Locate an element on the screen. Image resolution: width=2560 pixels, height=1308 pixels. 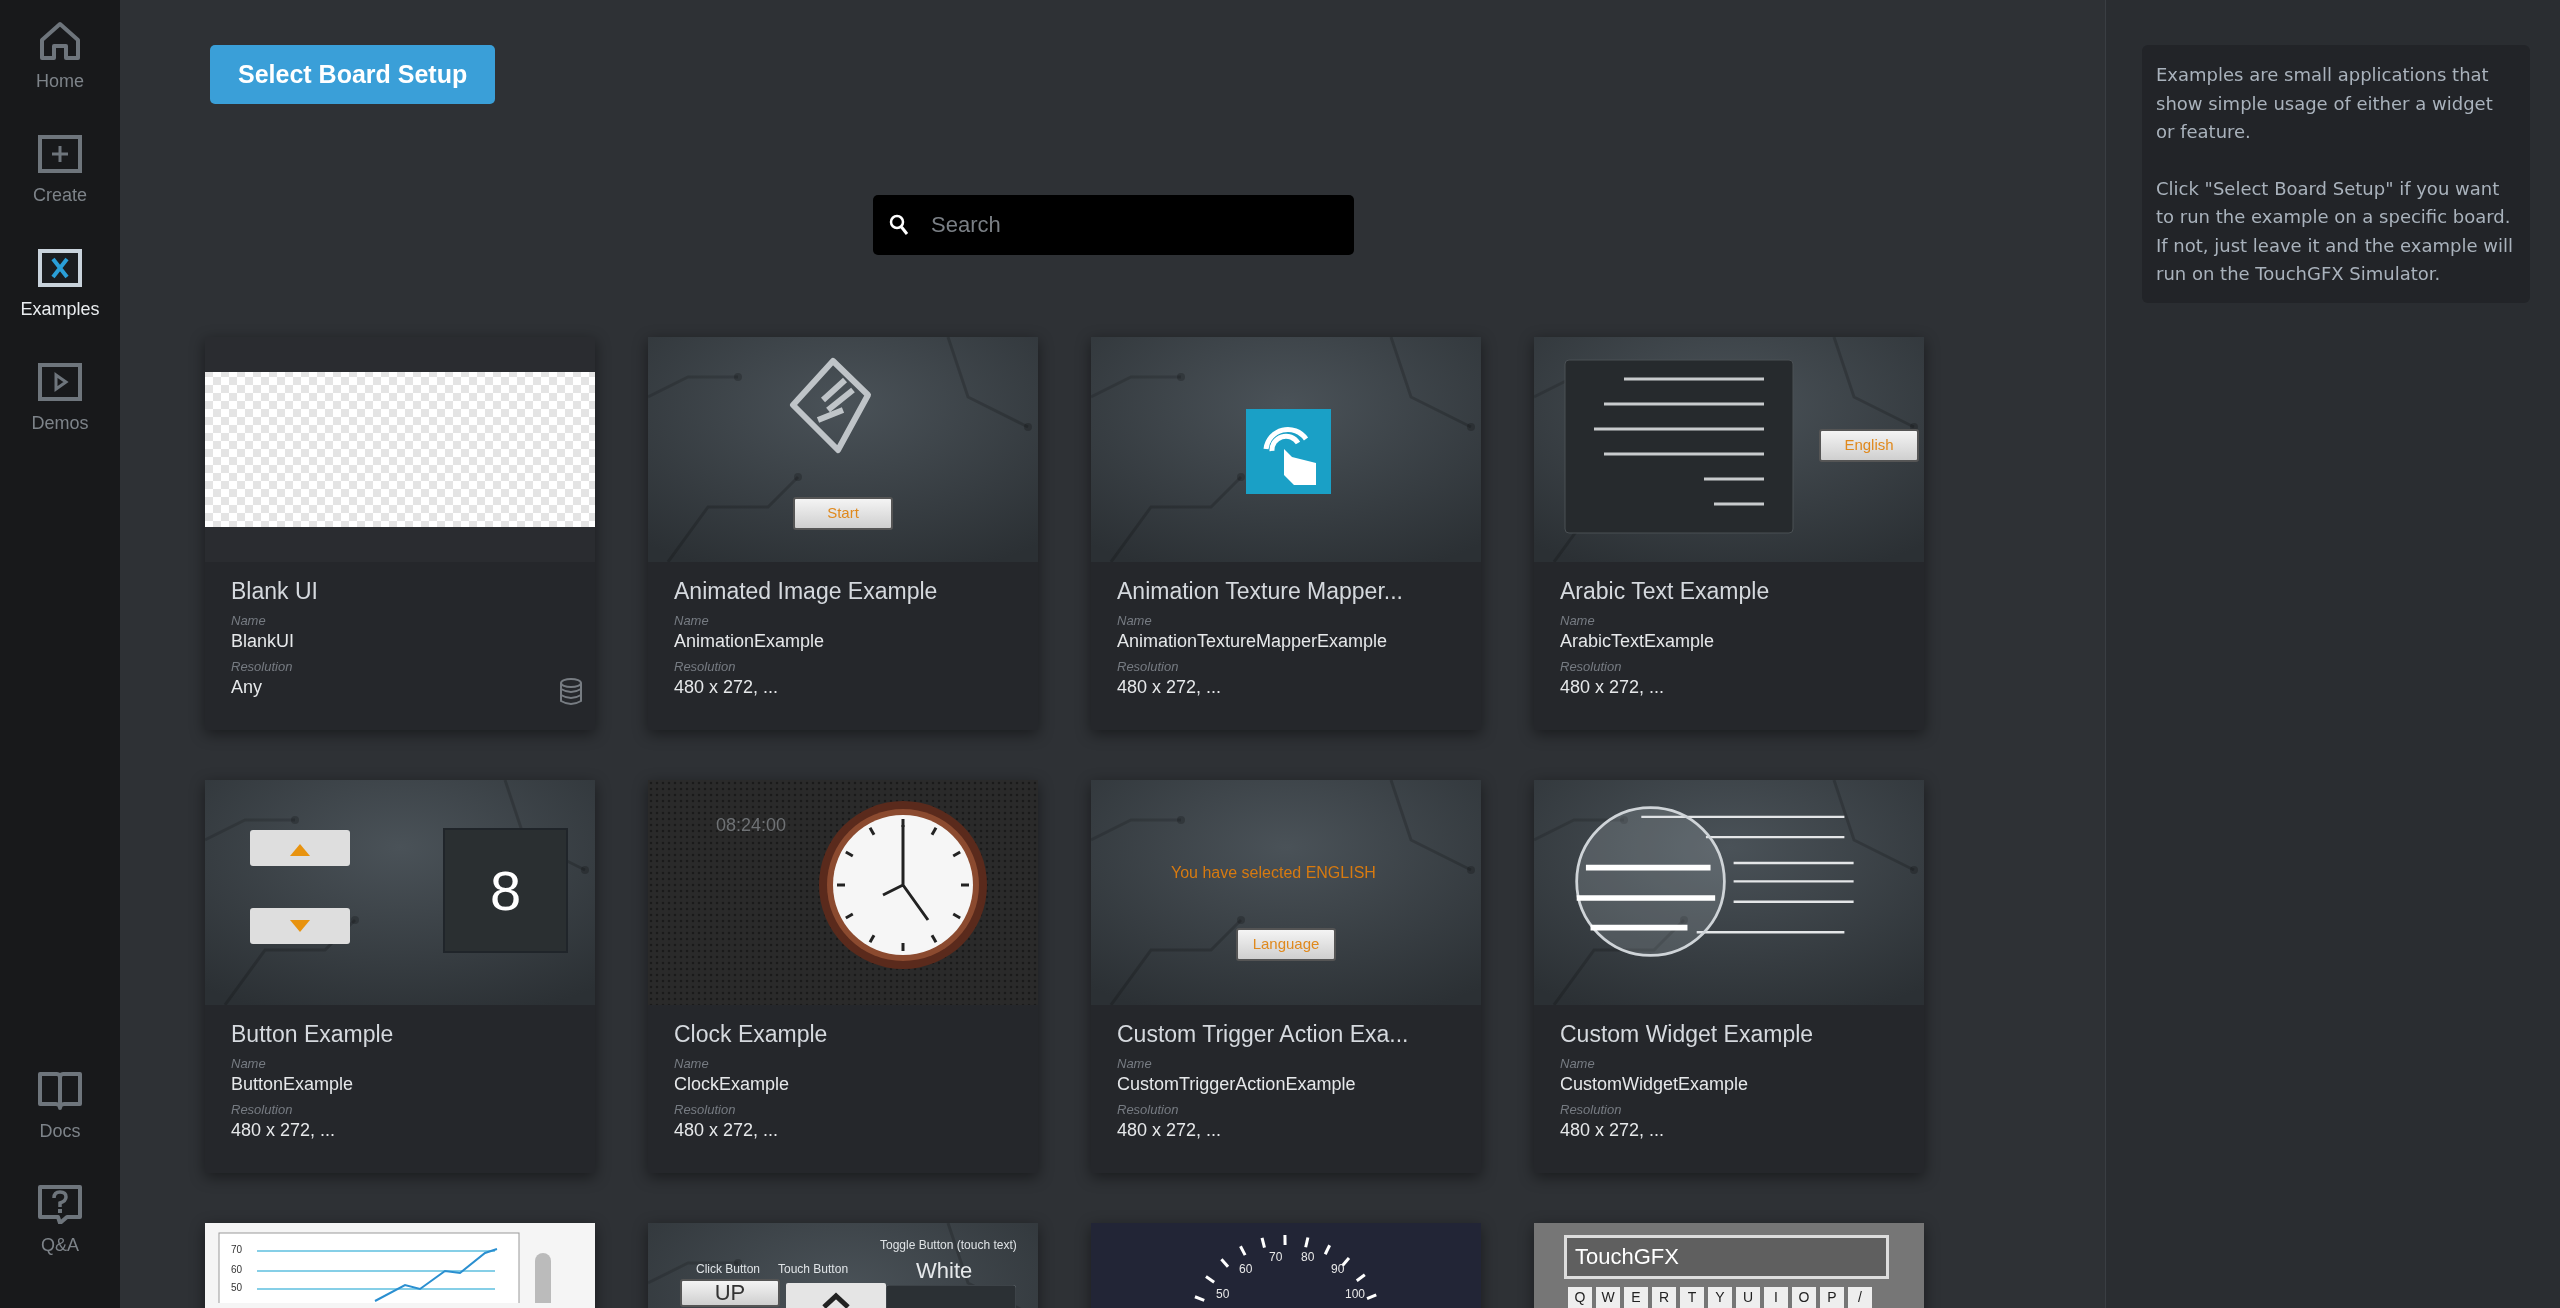
preview-text: You have selected ENGLISH is located at coordinates (1273, 873).